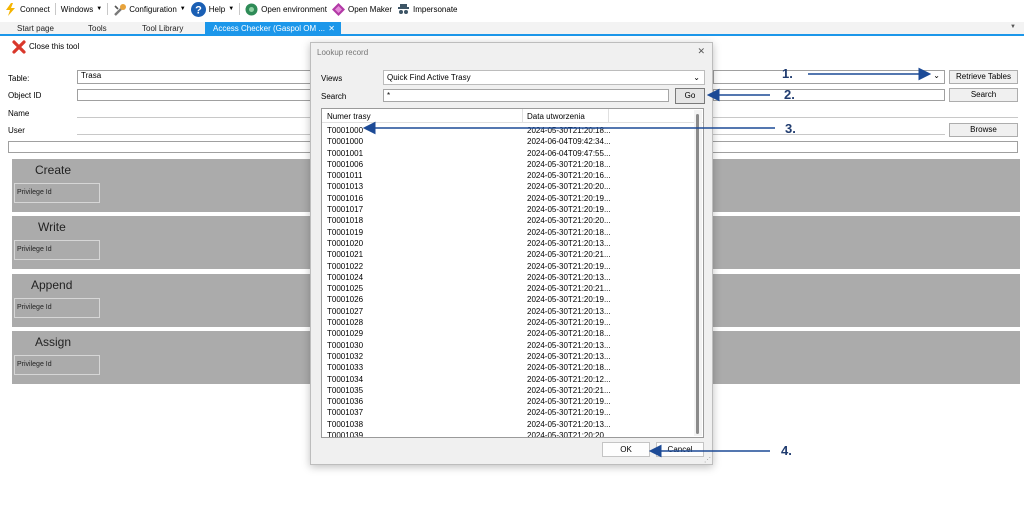  I want to click on column-header-numer-trasy: Numer trasy, so click(349, 116).